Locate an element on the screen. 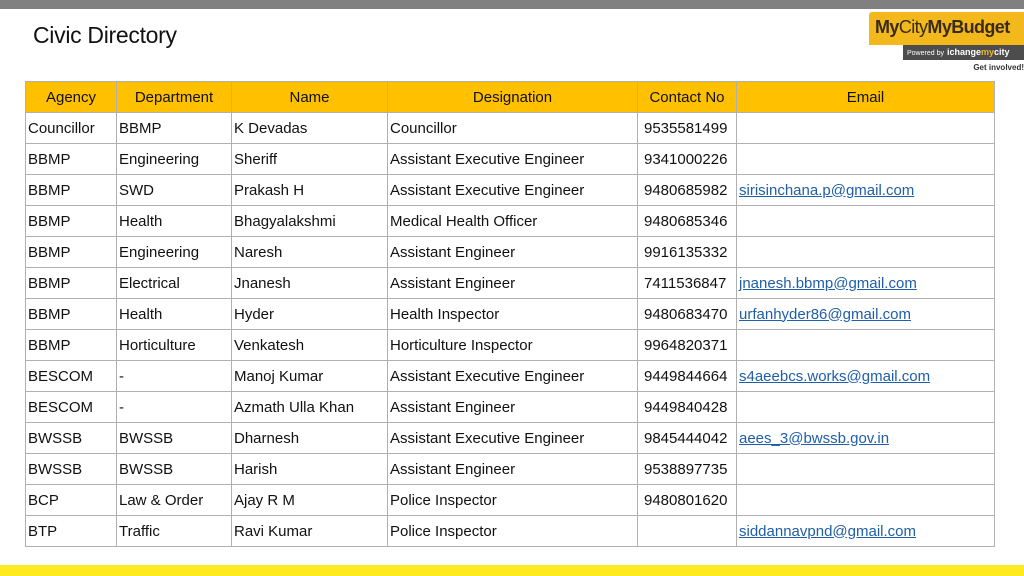  name-cell: Jnanesh is located at coordinates (309, 283).